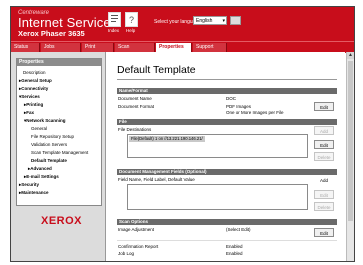 This screenshot has width=363, height=265. Describe the element at coordinates (51, 33) in the screenshot. I see `printer-model: Xerox Phaser 3635` at that location.